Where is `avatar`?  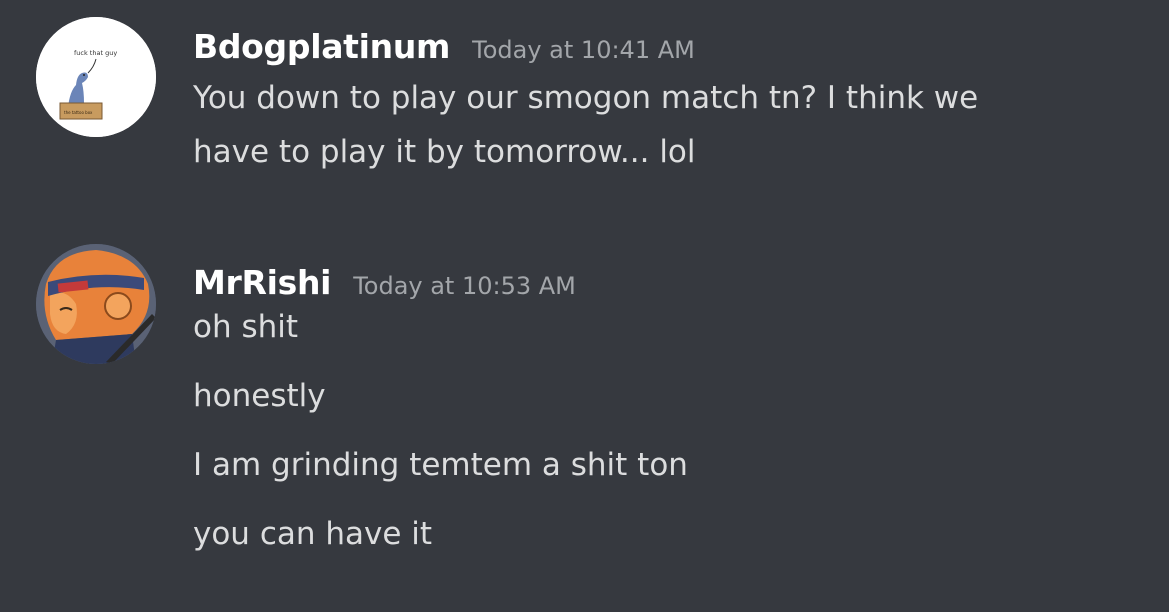
avatar is located at coordinates (96, 304).